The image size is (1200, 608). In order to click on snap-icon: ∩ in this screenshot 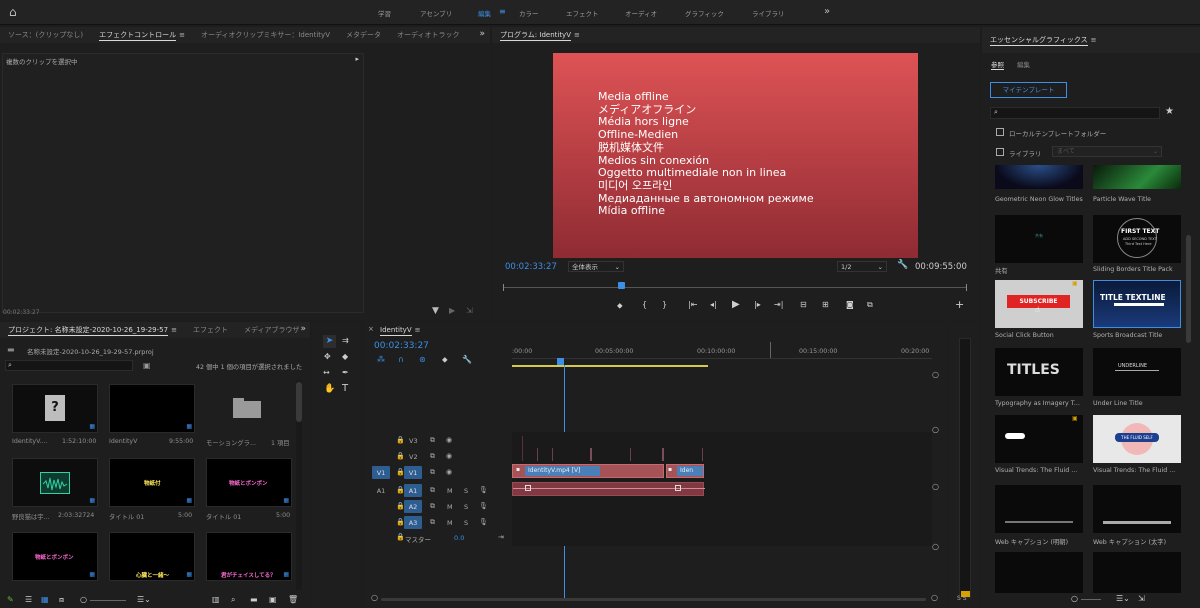, I will do `click(401, 359)`.